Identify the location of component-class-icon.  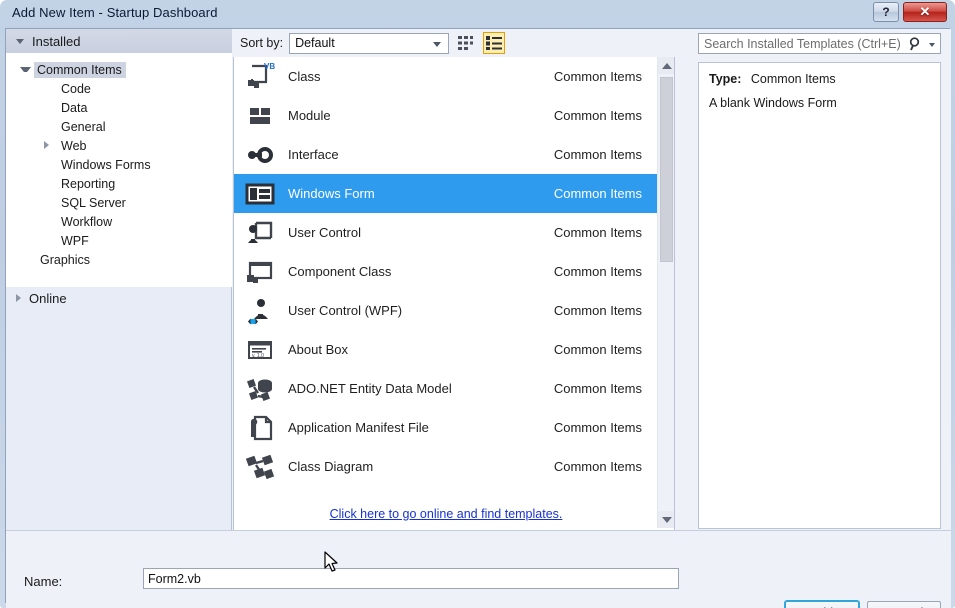
(260, 272).